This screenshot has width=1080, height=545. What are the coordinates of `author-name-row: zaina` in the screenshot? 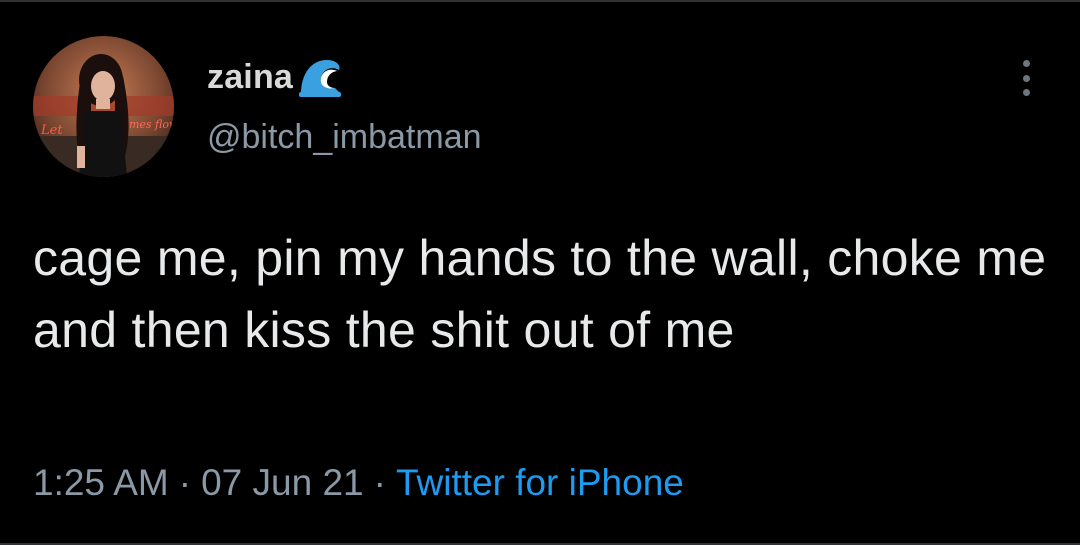 It's located at (275, 77).